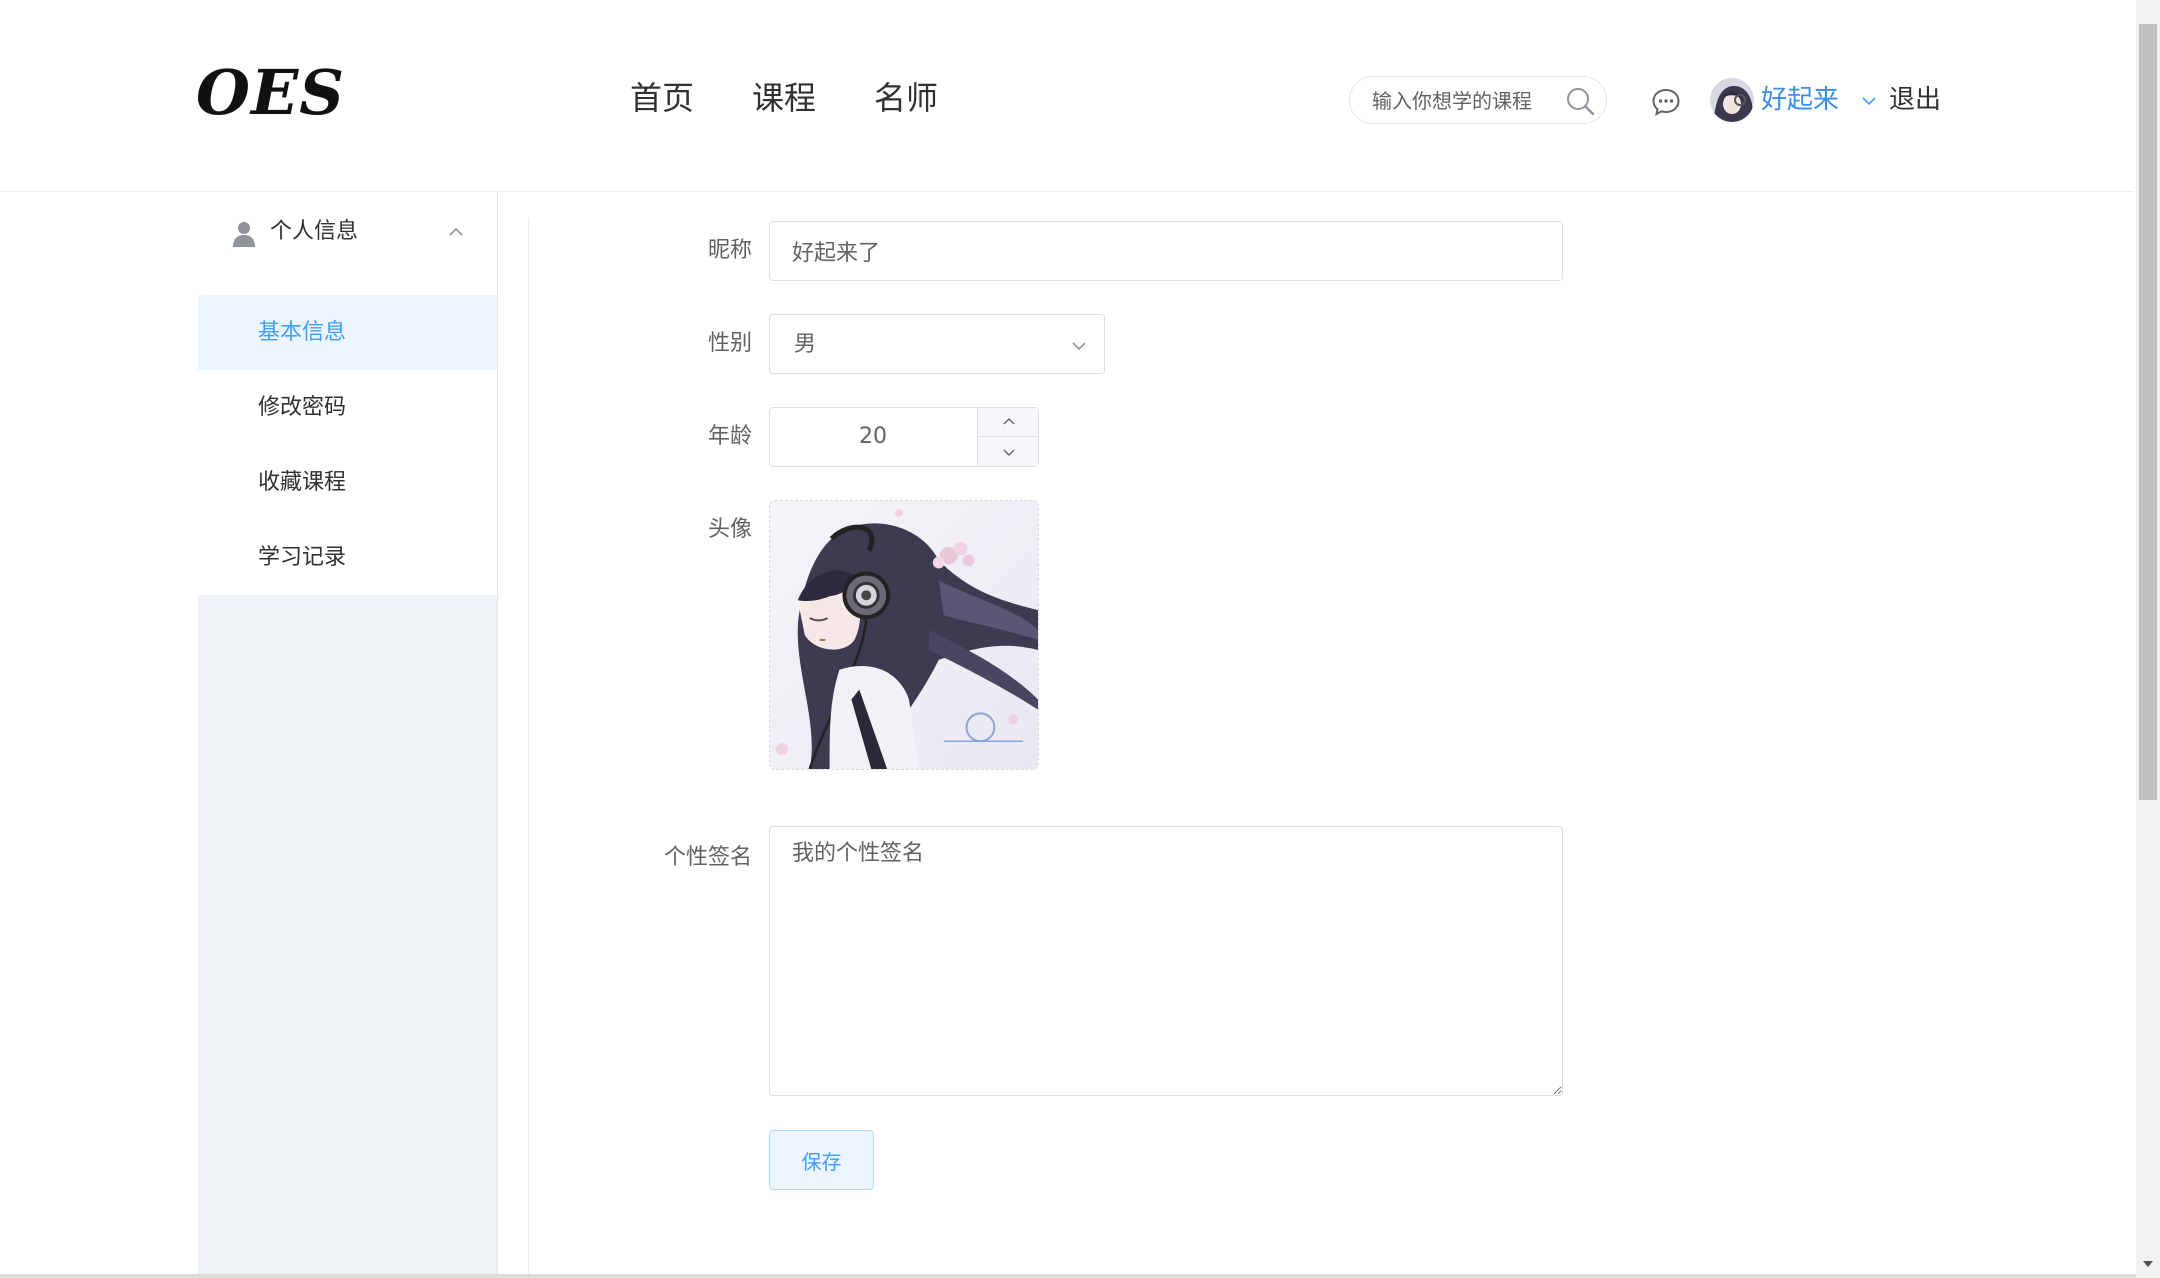 The image size is (2160, 1278). What do you see at coordinates (937, 344) in the screenshot?
I see `gender-select: 男` at bounding box center [937, 344].